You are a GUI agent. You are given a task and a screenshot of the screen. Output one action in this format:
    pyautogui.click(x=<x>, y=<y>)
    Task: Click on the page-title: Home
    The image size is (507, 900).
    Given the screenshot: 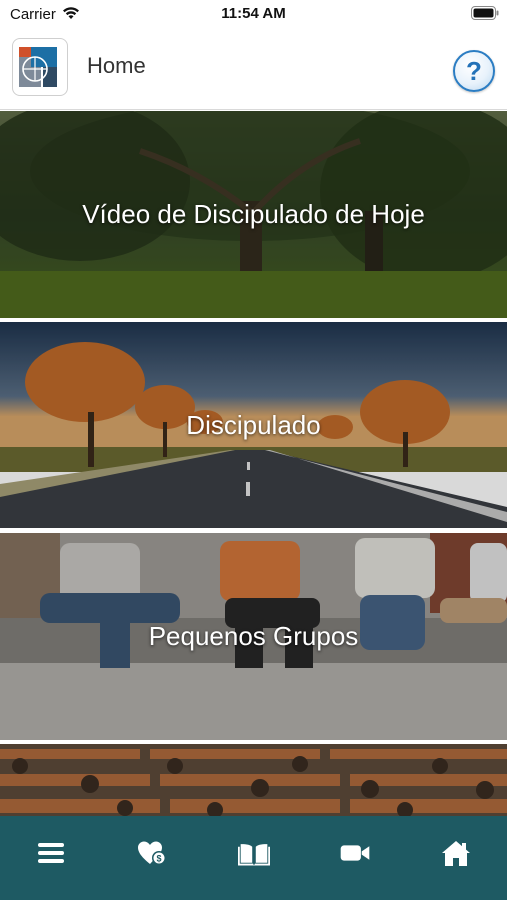 What is the action you would take?
    pyautogui.click(x=116, y=65)
    